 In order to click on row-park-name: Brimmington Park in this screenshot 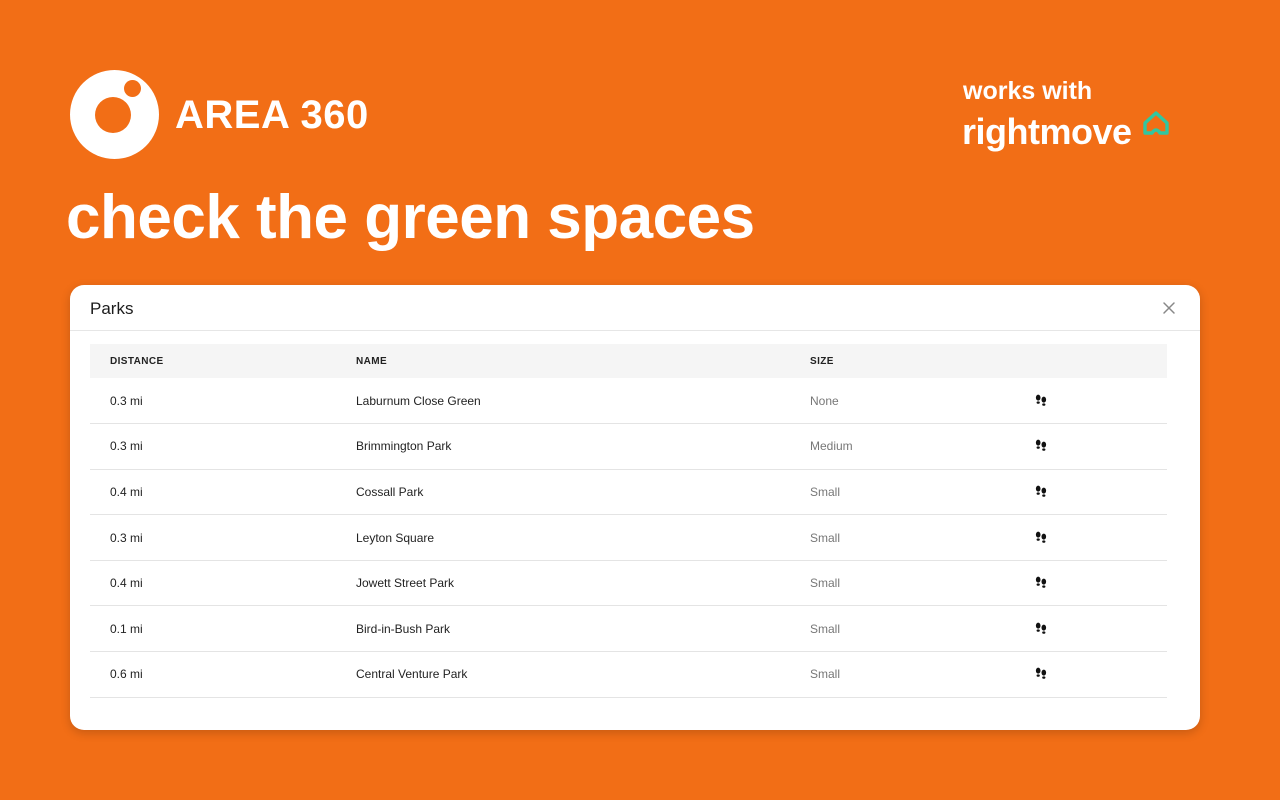, I will do `click(563, 446)`.